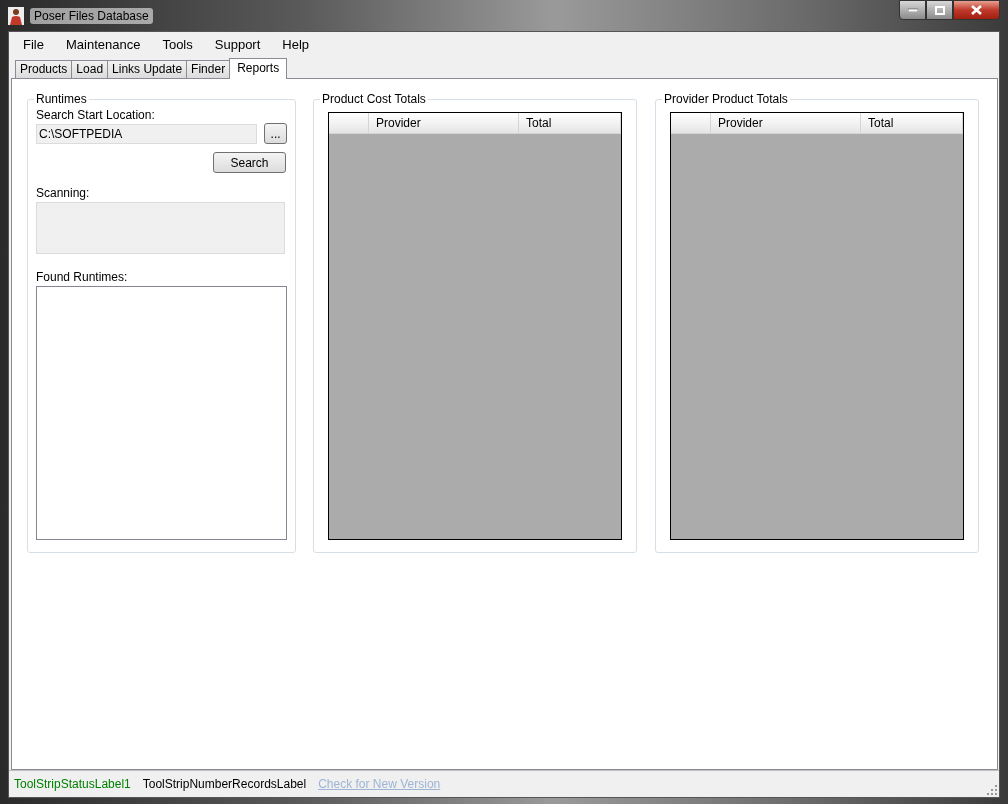 This screenshot has height=804, width=1008. Describe the element at coordinates (258, 68) in the screenshot. I see `tab: Reports` at that location.